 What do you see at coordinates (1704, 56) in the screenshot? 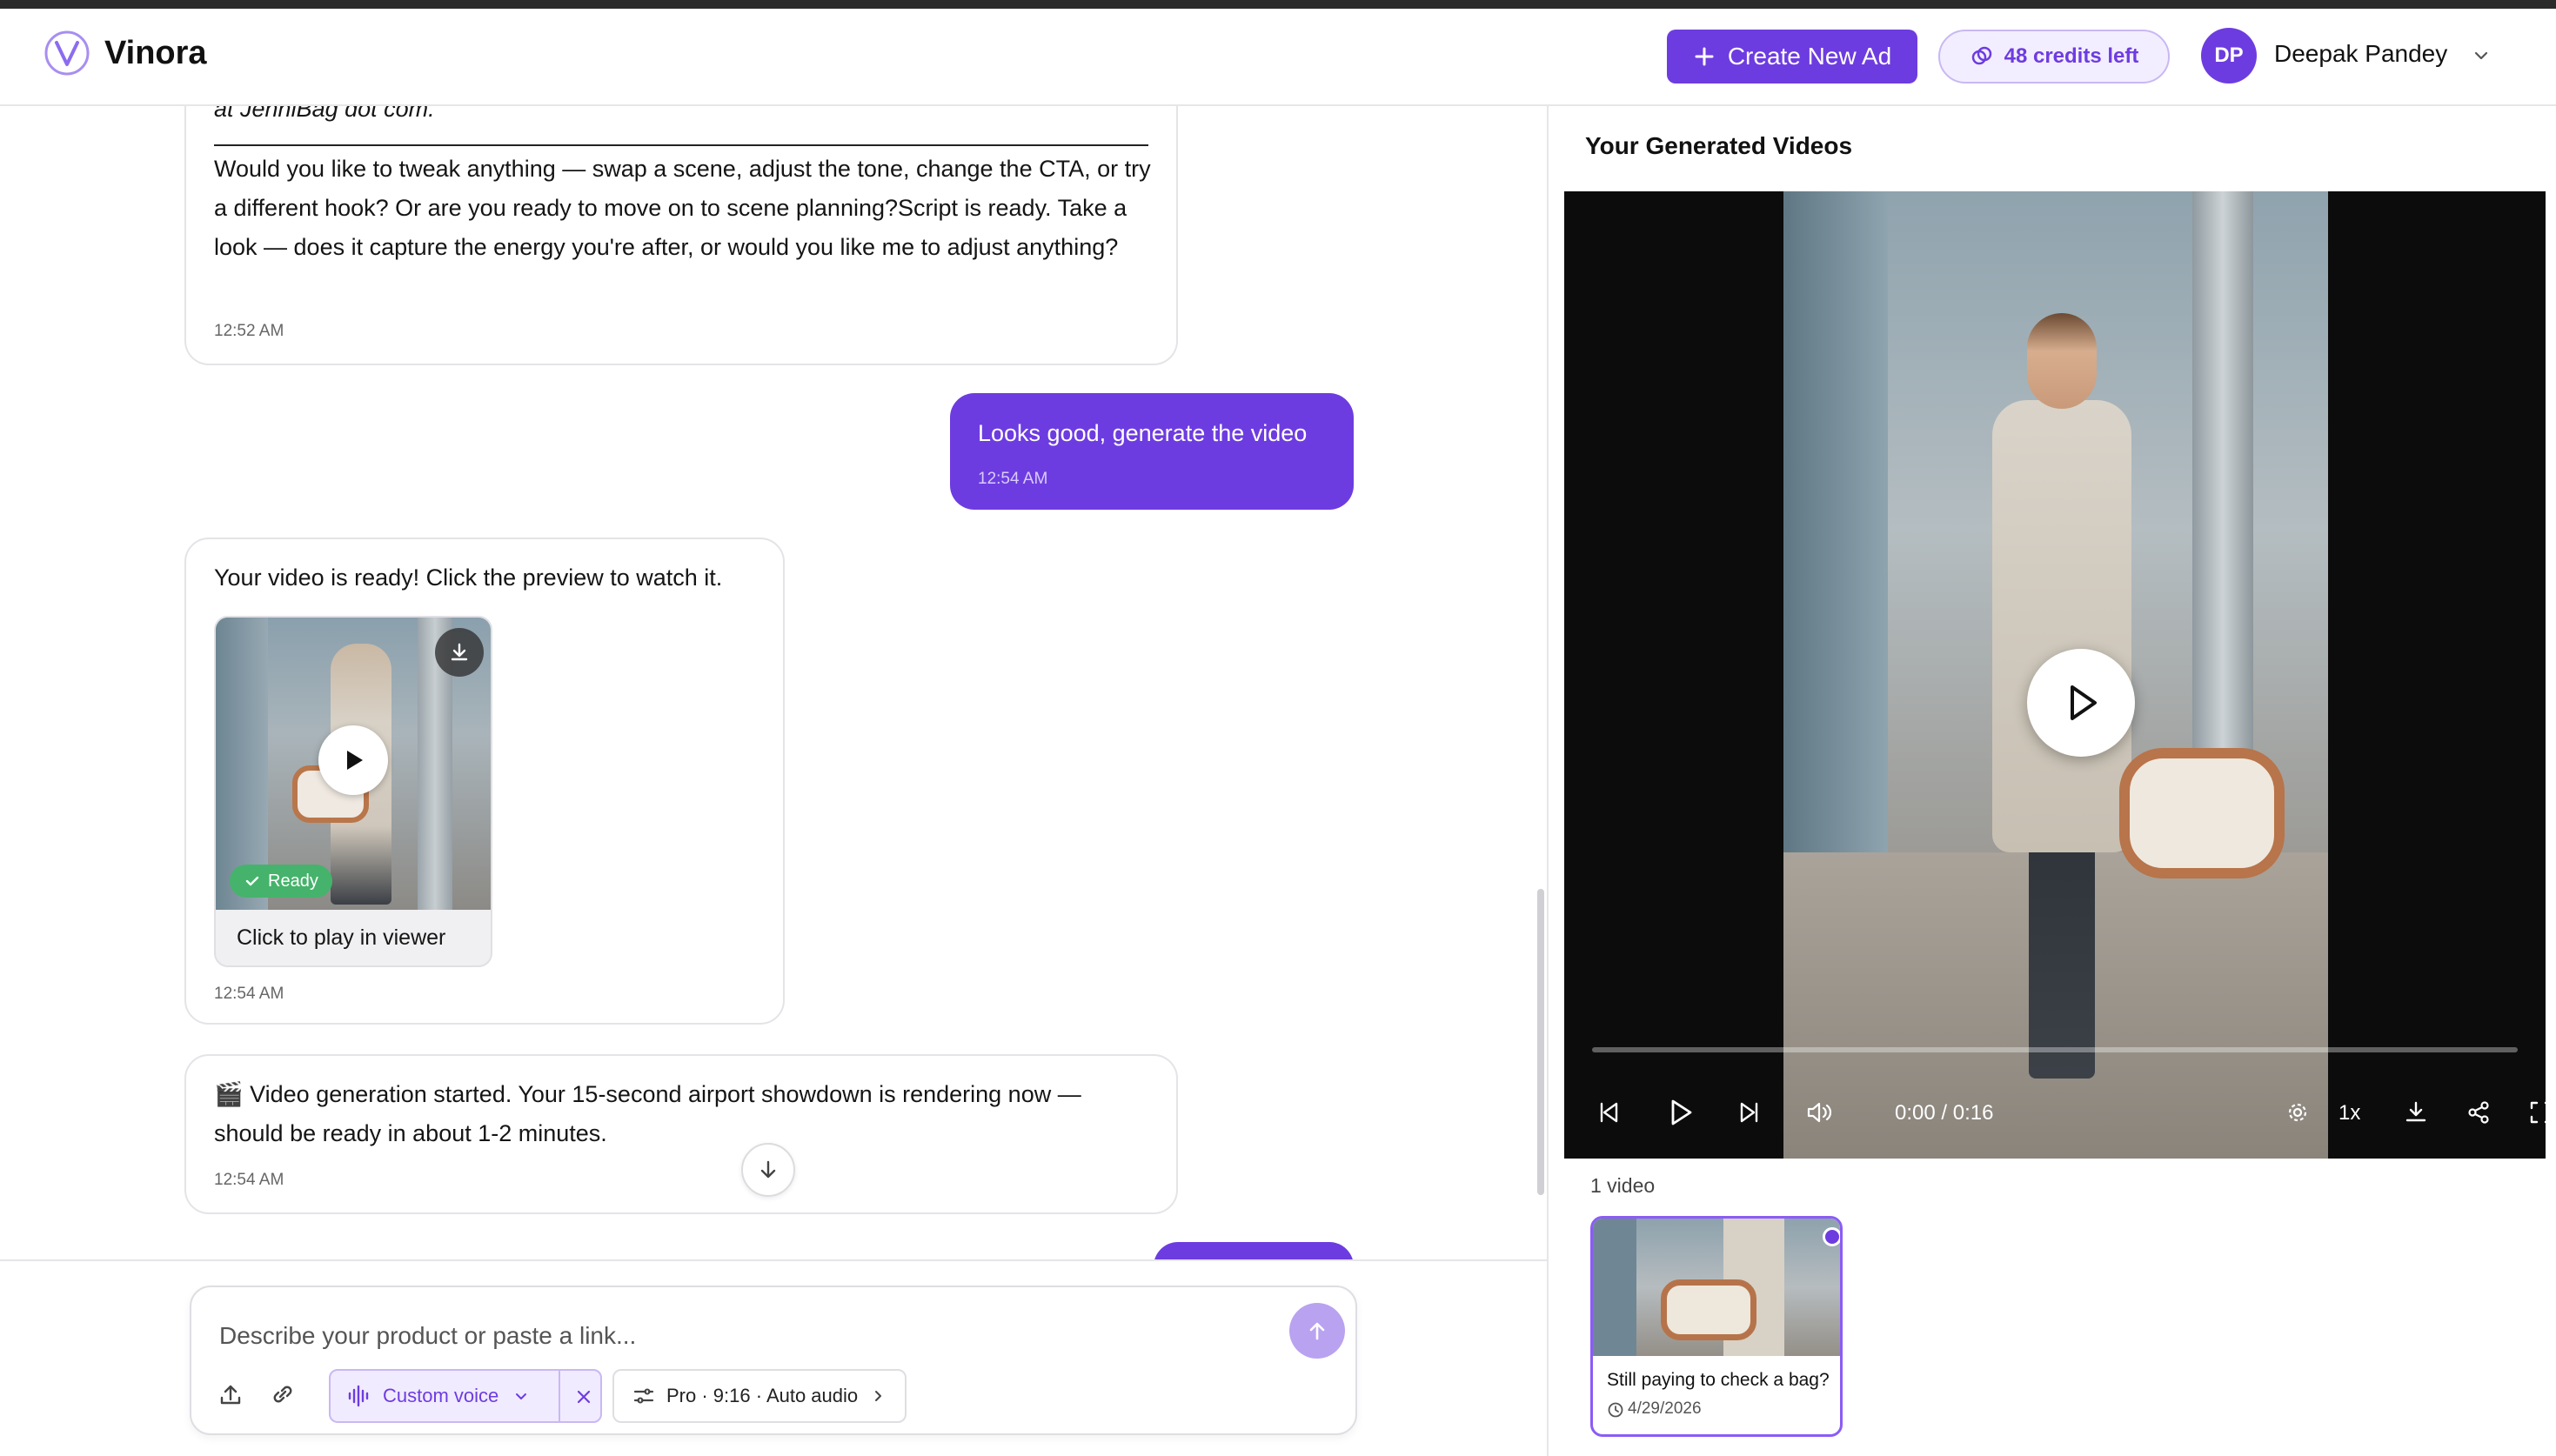
I see `plus-icon` at bounding box center [1704, 56].